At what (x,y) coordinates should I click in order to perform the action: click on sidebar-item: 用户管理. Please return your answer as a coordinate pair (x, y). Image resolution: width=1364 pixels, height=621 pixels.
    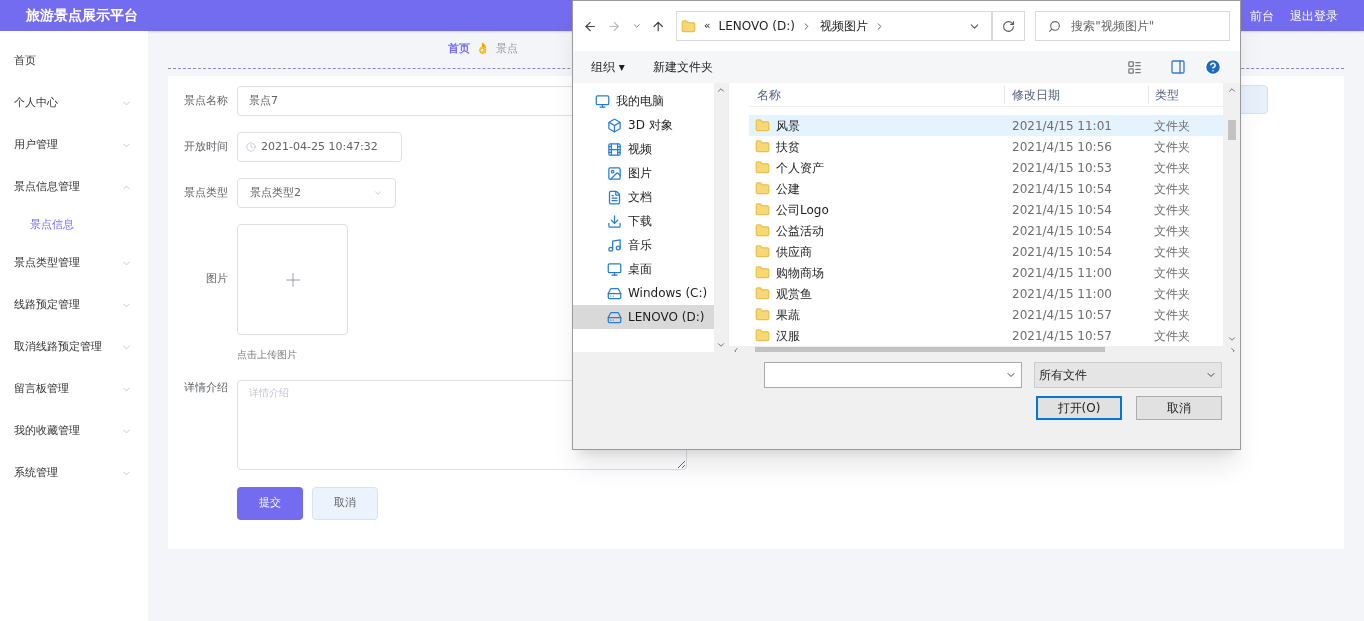
    Looking at the image, I should click on (74, 145).